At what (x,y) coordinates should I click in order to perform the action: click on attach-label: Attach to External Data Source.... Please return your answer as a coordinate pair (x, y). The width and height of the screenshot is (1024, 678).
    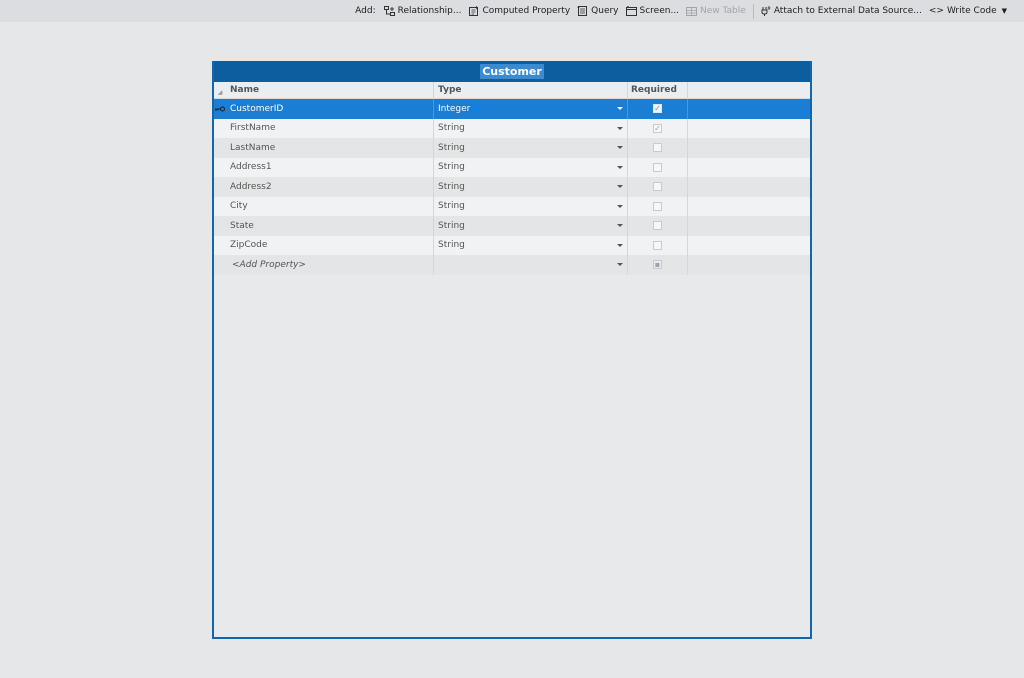
    Looking at the image, I should click on (847, 11).